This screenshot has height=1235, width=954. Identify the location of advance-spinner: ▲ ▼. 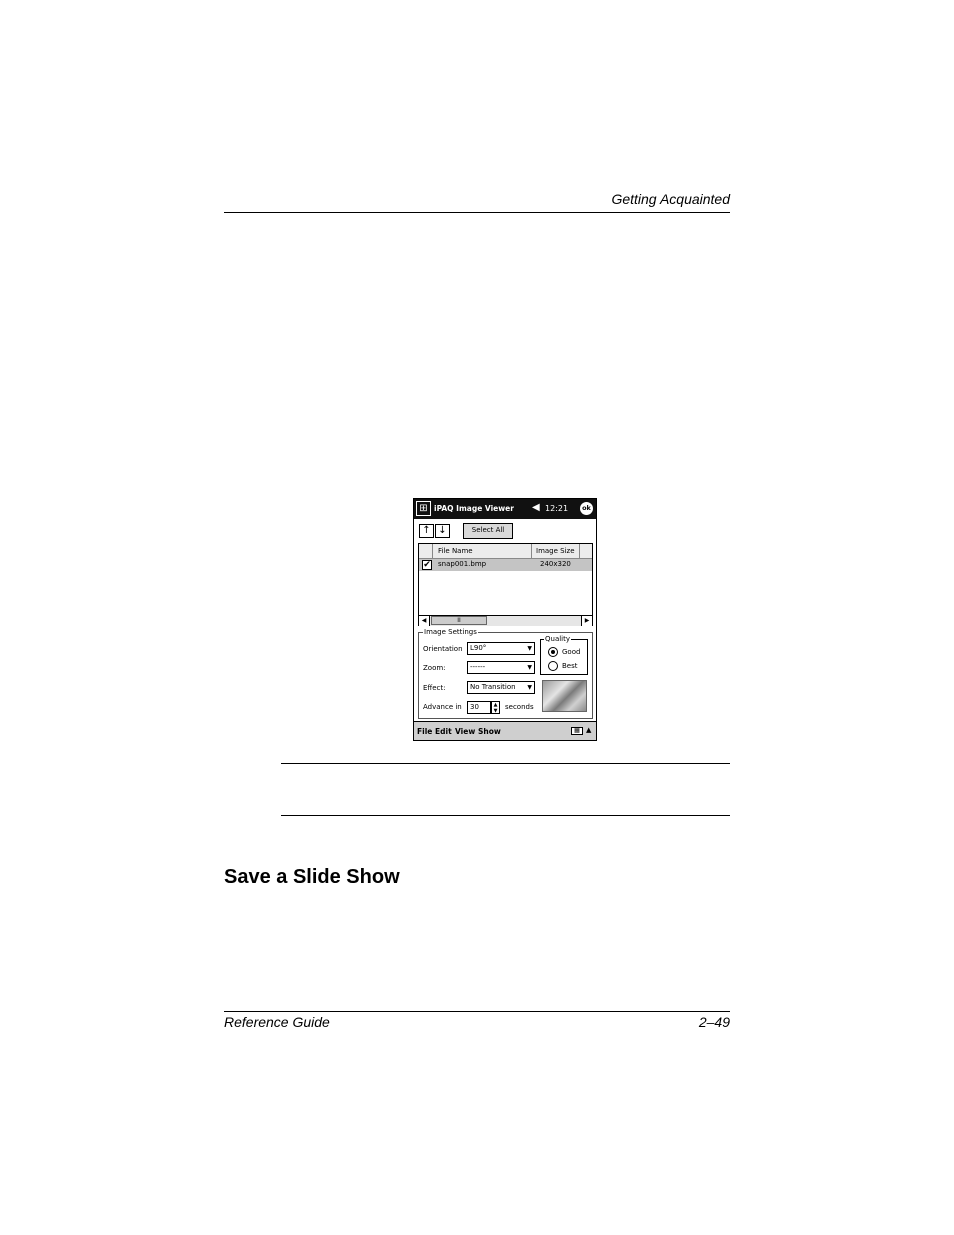
(495, 707).